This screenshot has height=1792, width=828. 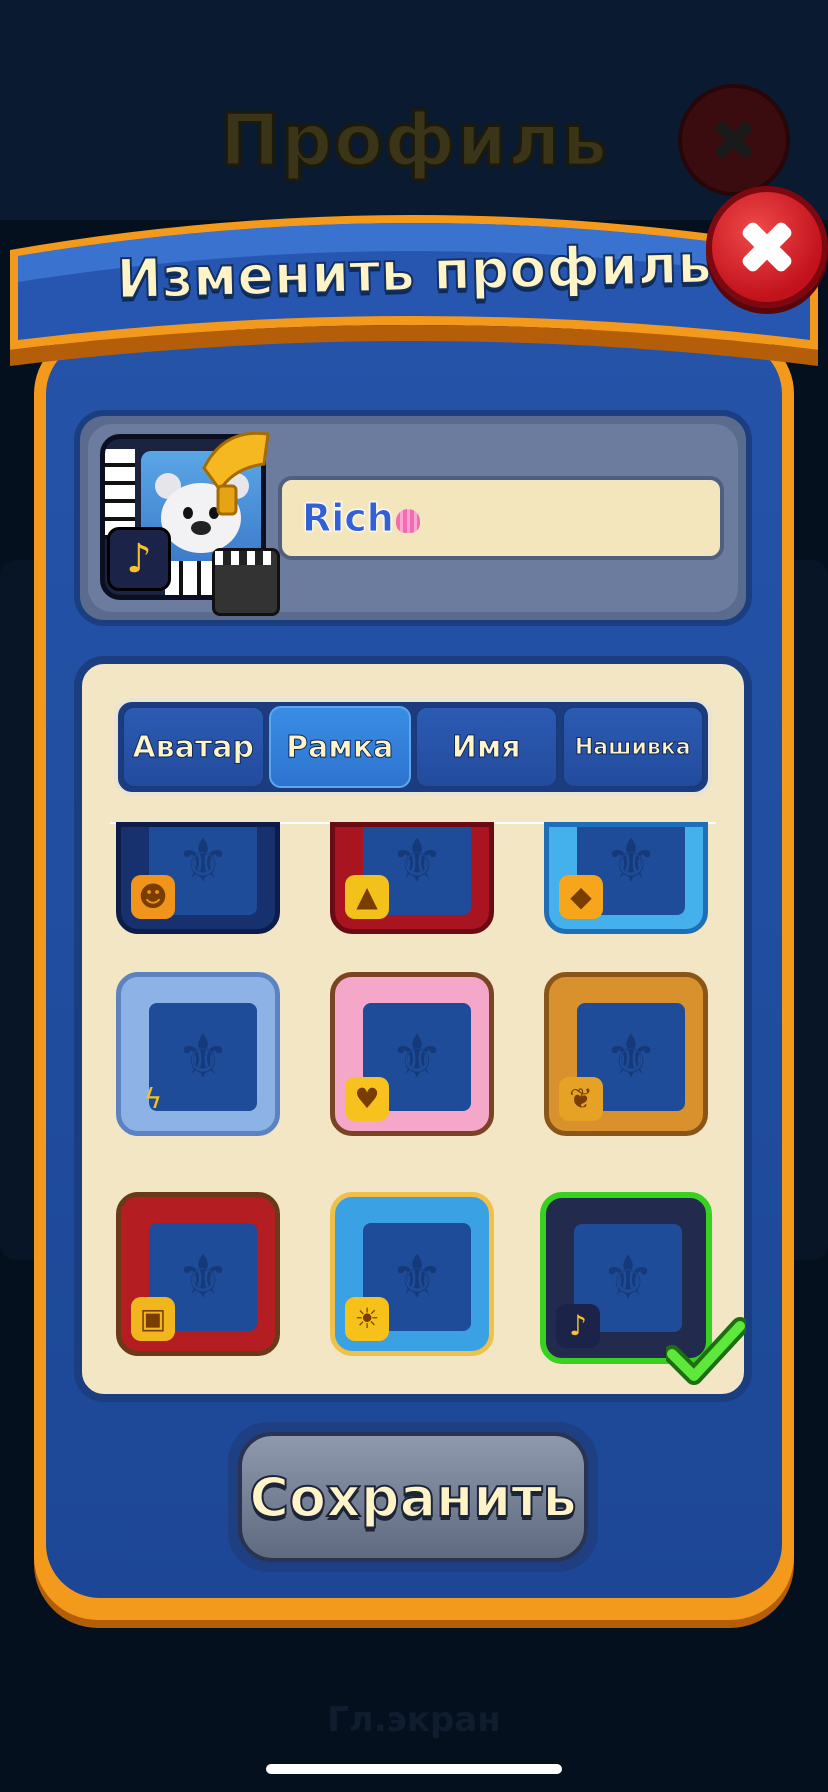 What do you see at coordinates (236, 473) in the screenshot?
I see `trumpet-icon` at bounding box center [236, 473].